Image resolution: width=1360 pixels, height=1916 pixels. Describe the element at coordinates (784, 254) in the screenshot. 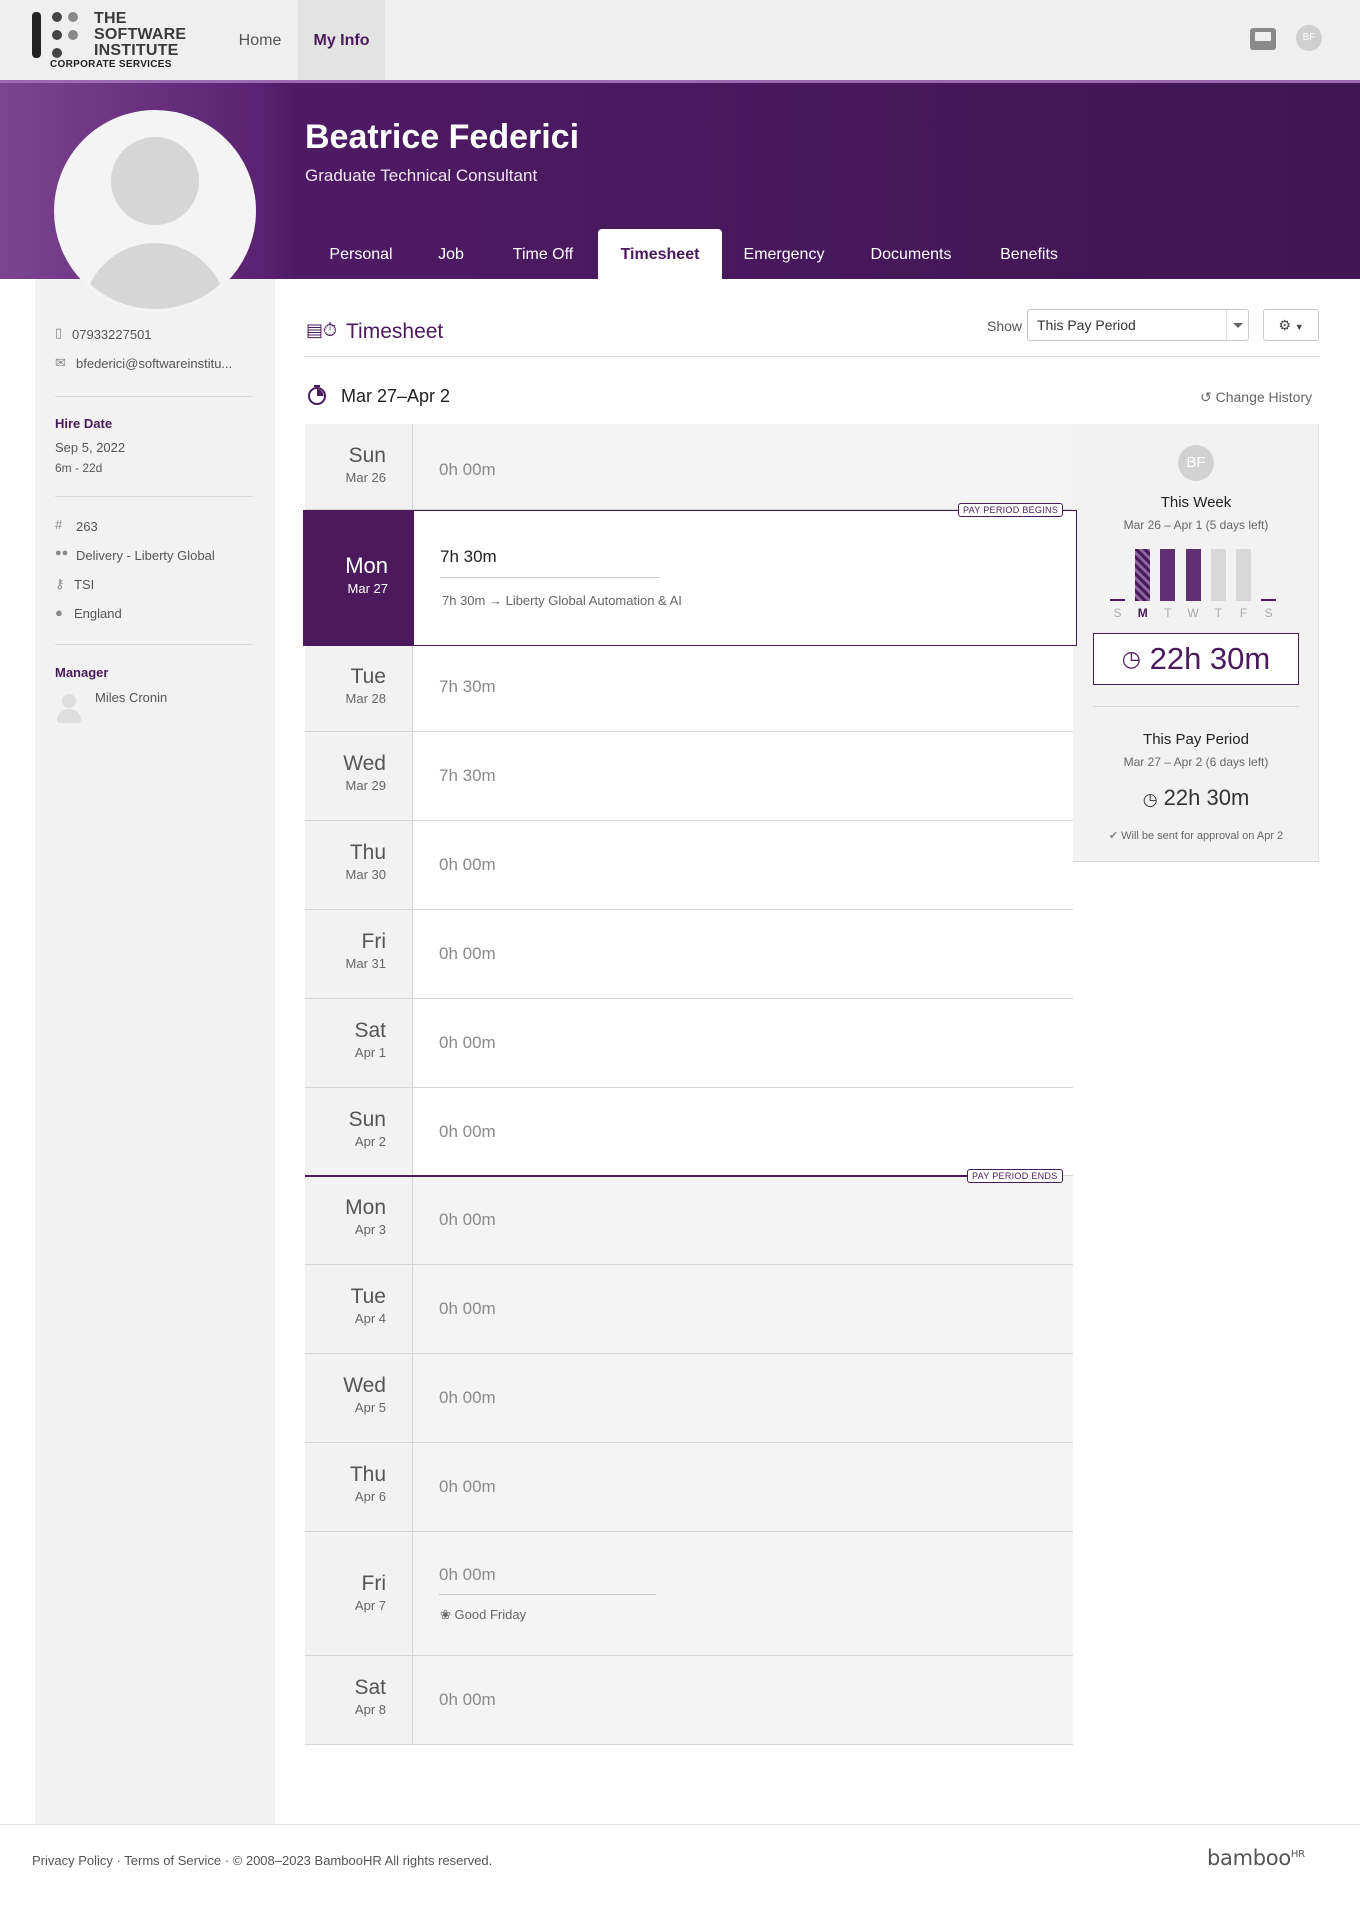

I see `tab-emergency: Emergency` at that location.